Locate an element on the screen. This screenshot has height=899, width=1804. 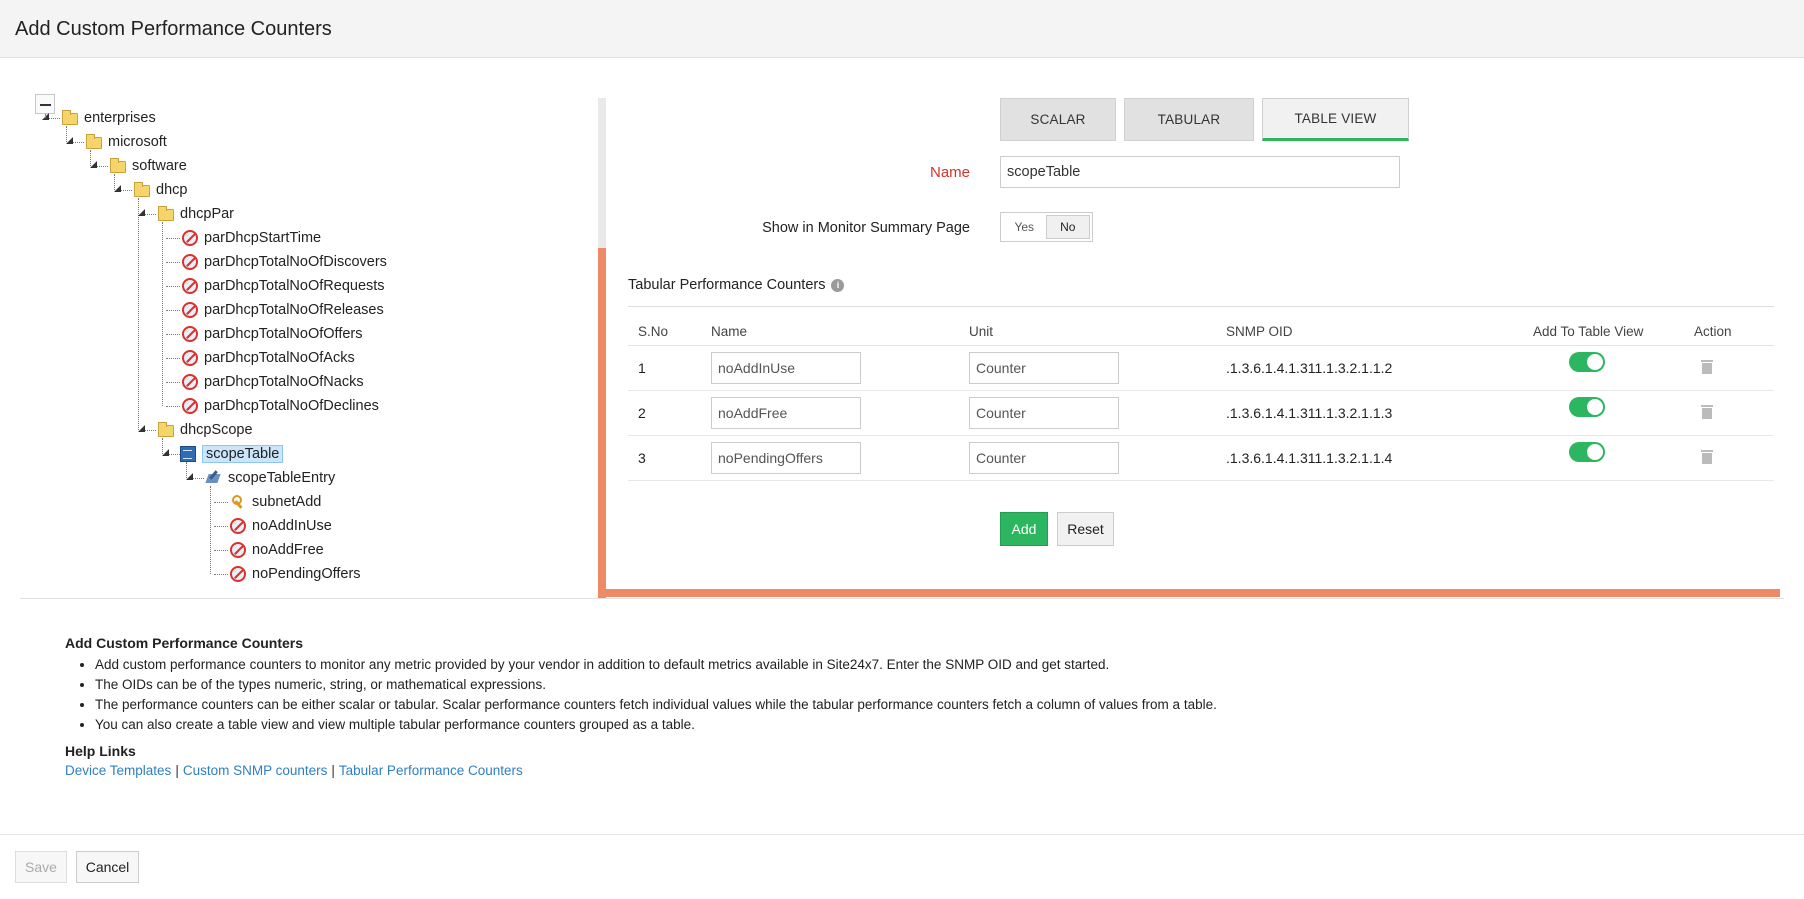
summary-yes-option: Yes is located at coordinates (1024, 227).